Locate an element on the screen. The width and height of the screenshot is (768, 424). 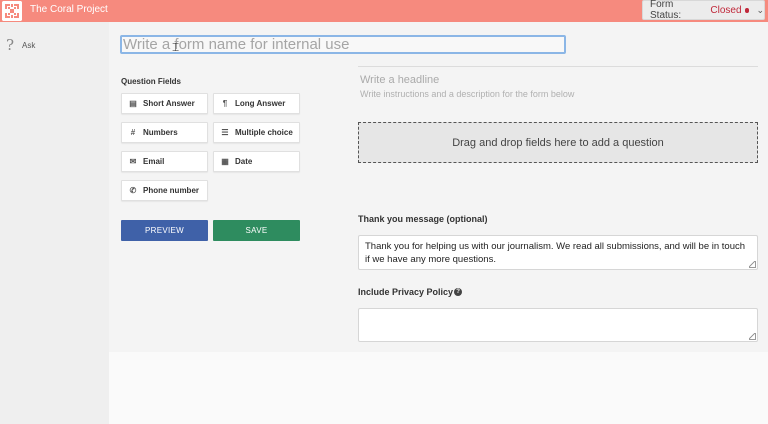
long-answer-field-button: ¶ Long Answer is located at coordinates (256, 103).